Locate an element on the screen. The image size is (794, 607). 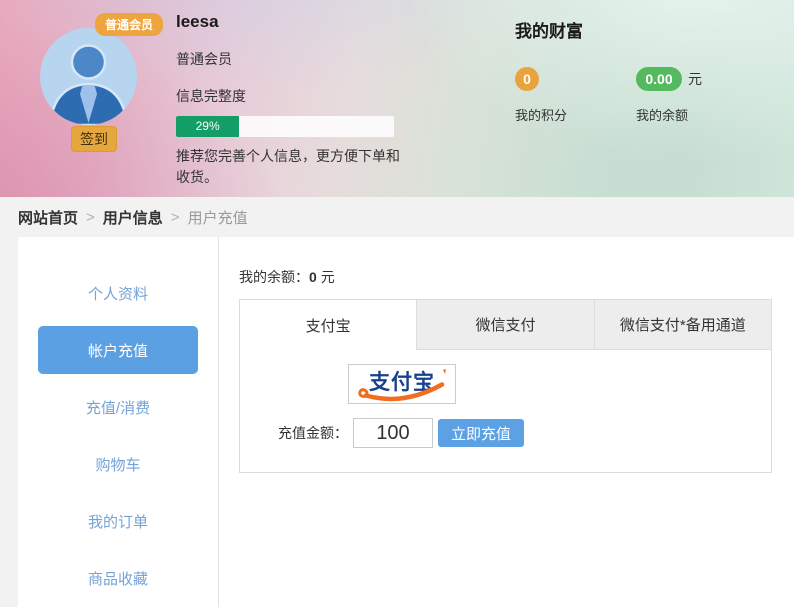
breadcrumb-home-link: 网站首页 is located at coordinates (48, 217).